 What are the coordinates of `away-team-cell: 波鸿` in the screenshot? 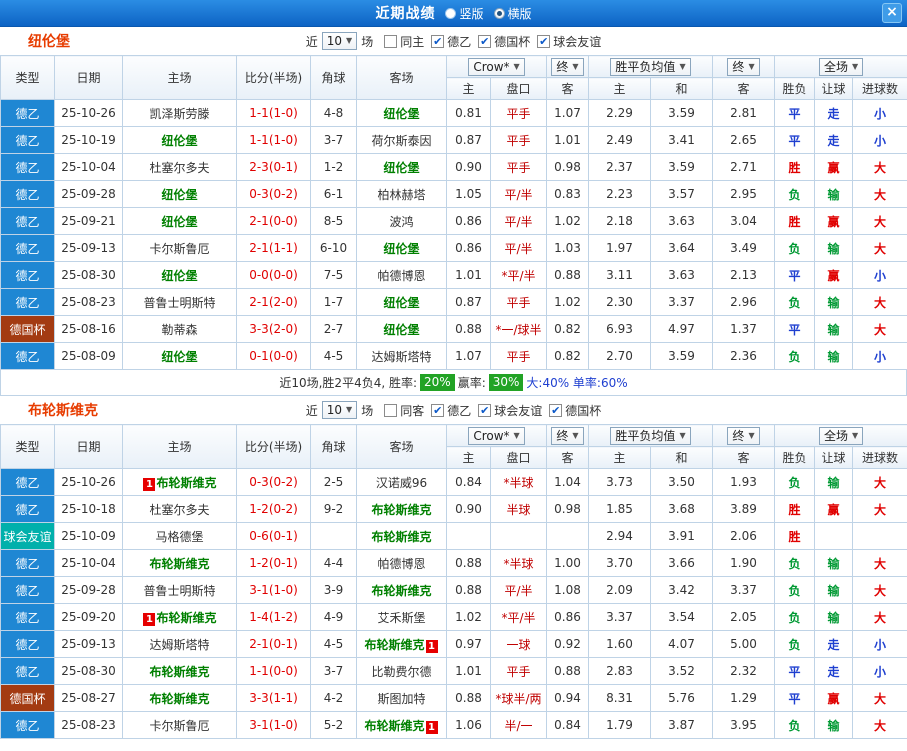 It's located at (401, 221).